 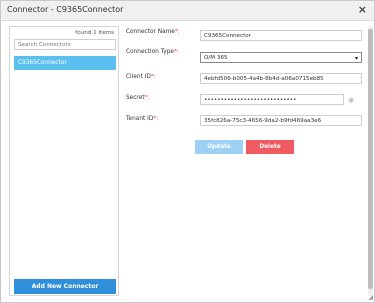 I want to click on client-id-label: Client ID*:, so click(x=141, y=78).